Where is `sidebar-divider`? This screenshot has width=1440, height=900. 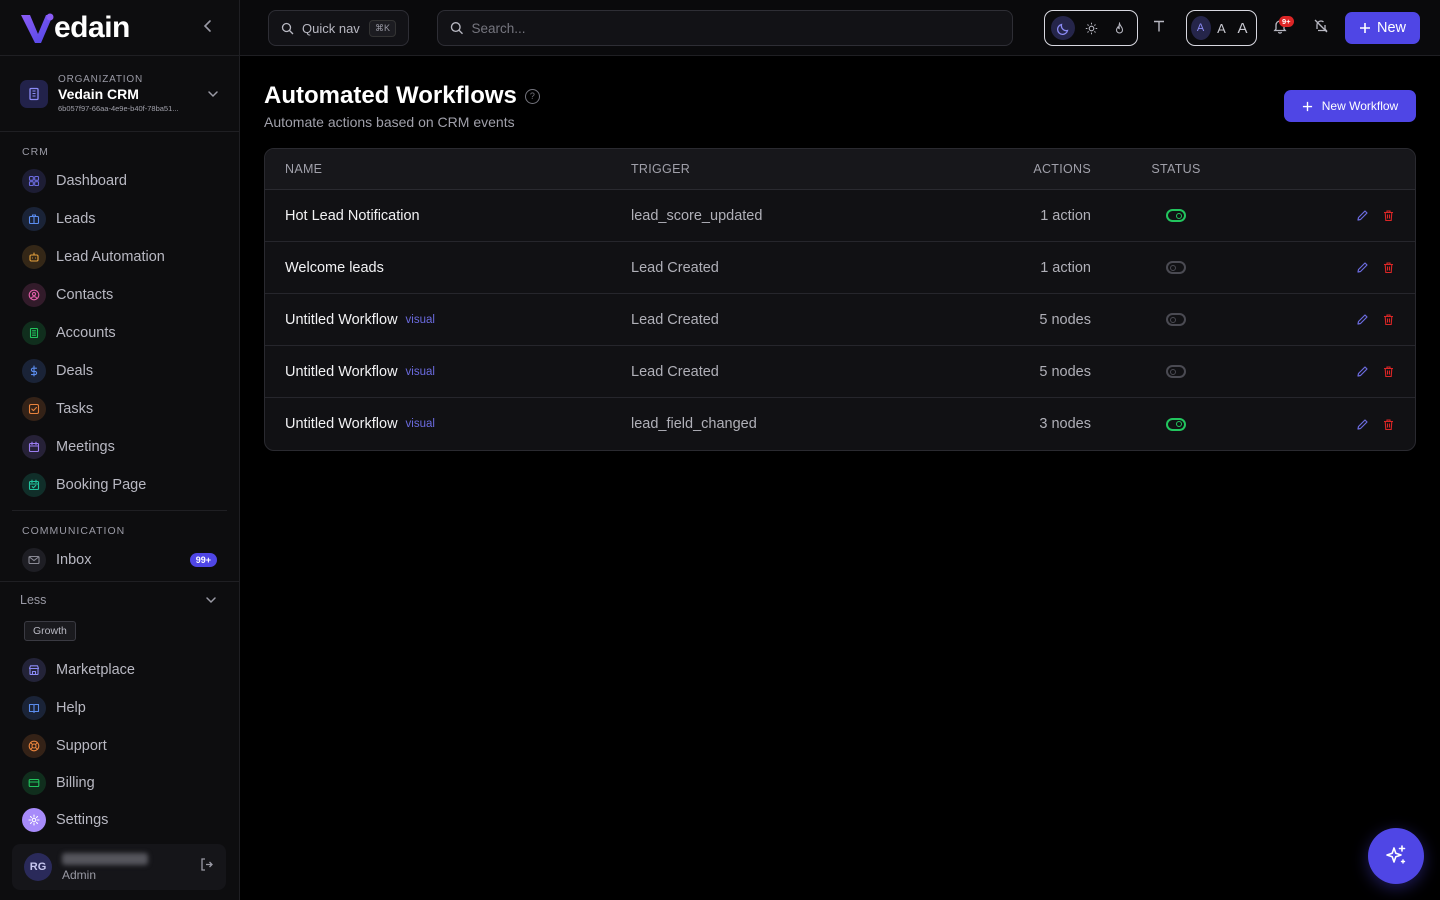 sidebar-divider is located at coordinates (119, 510).